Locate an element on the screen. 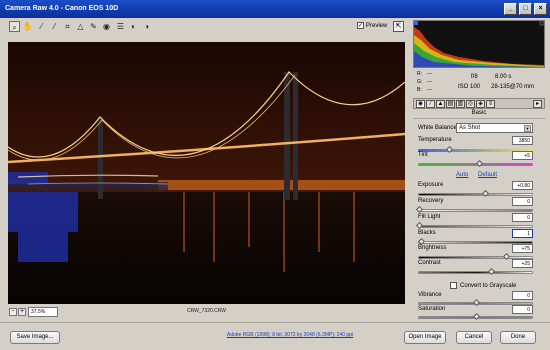  temperature-field: 3850 is located at coordinates (522, 140).